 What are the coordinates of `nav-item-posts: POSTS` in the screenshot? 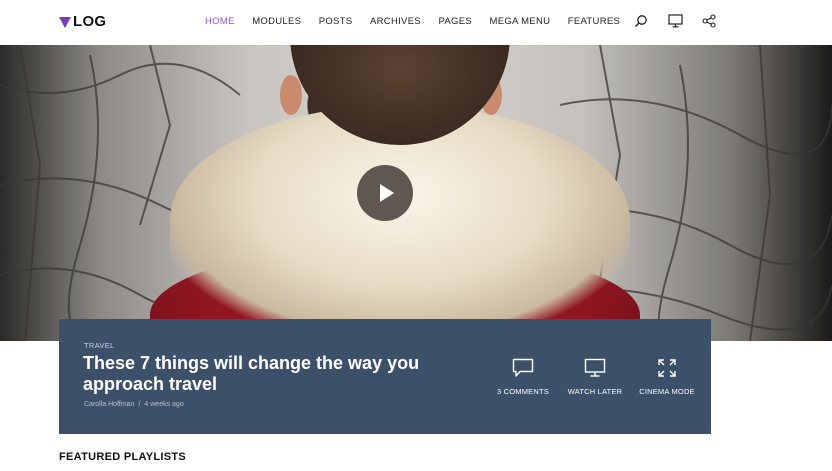 It's located at (336, 21).